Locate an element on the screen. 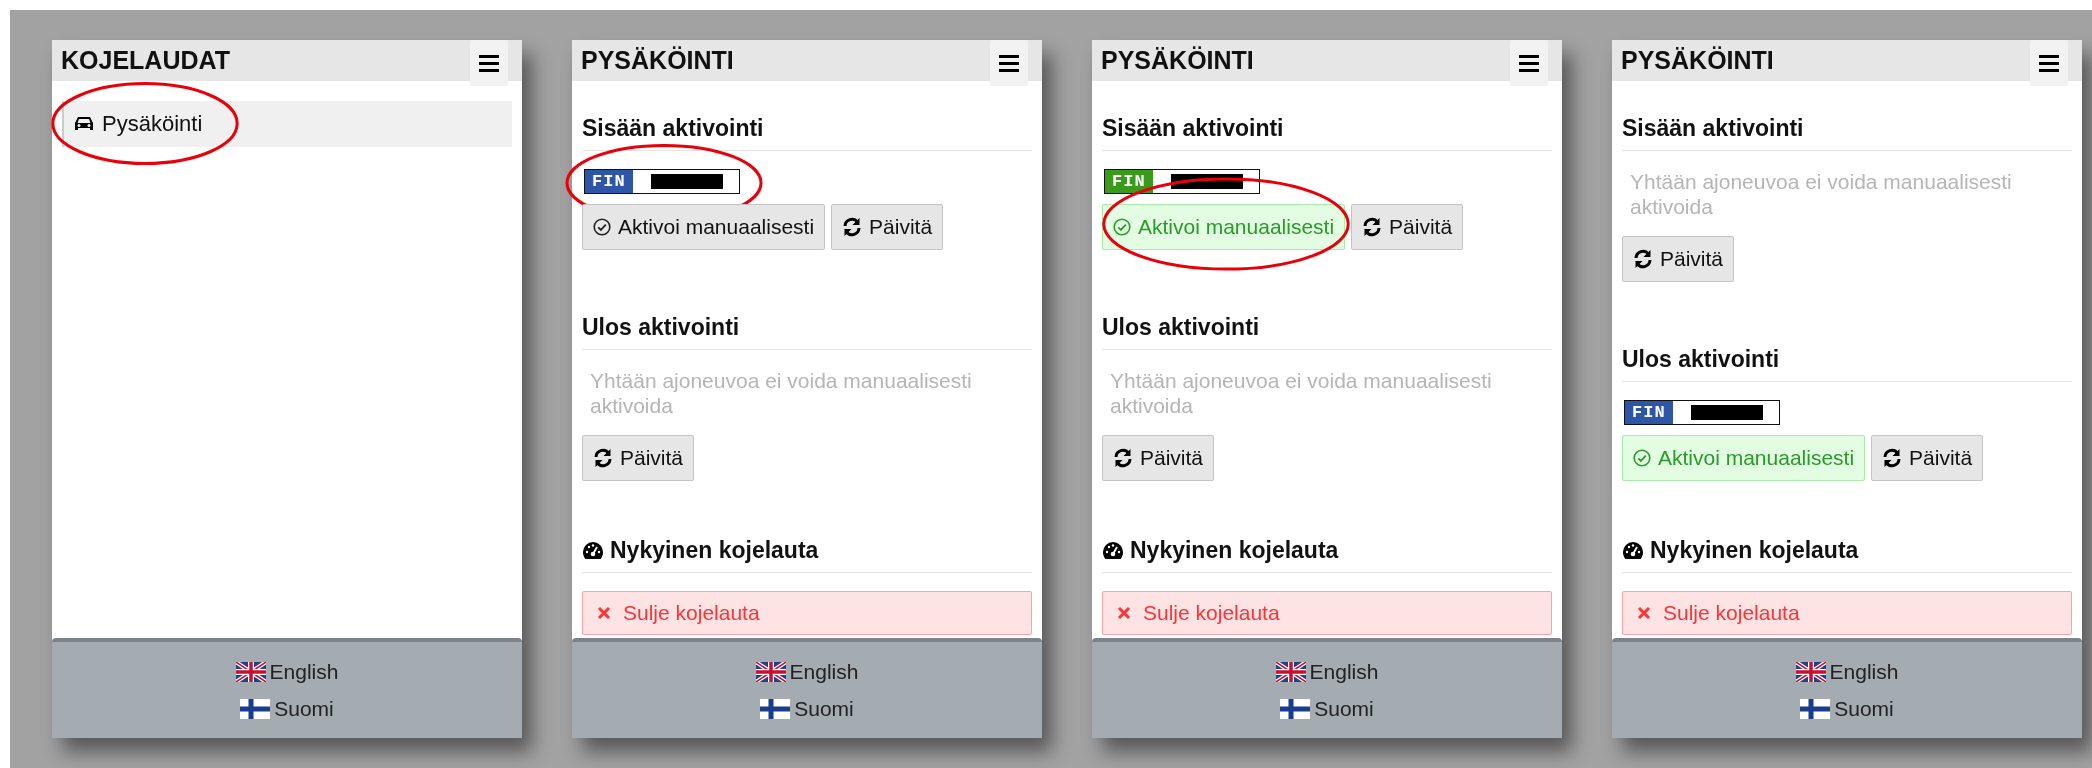 This screenshot has height=768, width=2092. activate-button: Aktivoi manuaalisesti is located at coordinates (704, 227).